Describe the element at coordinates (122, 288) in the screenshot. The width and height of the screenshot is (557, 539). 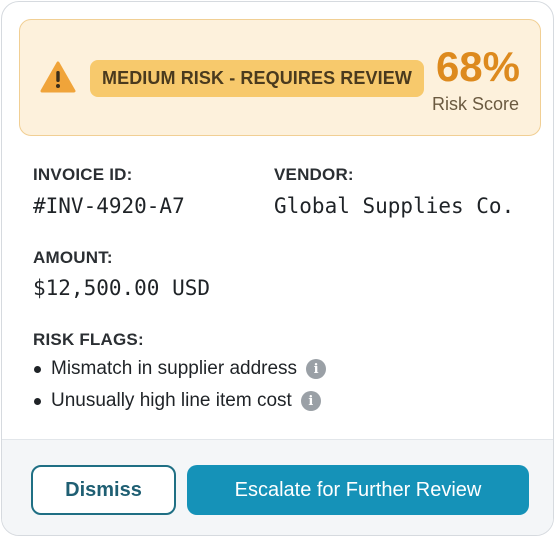
I see `amount-value: $12,500.00 USD` at that location.